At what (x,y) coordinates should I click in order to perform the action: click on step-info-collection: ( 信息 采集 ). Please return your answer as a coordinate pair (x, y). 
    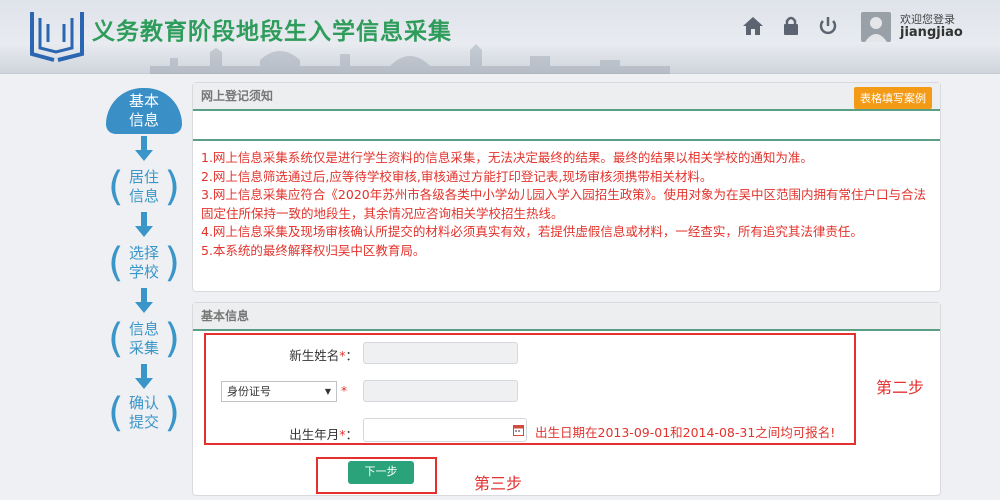
    Looking at the image, I should click on (144, 341).